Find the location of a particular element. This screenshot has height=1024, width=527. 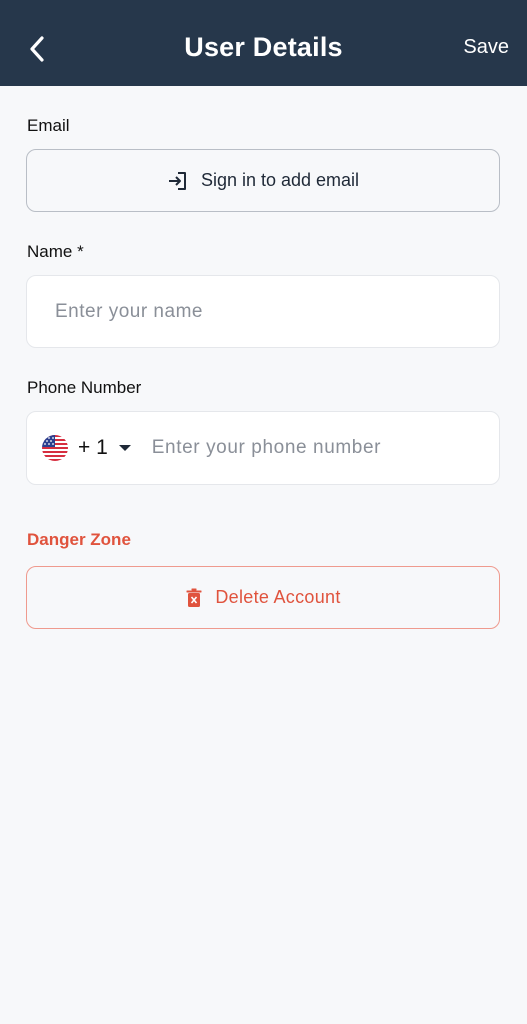

caret-down-icon is located at coordinates (124, 448).